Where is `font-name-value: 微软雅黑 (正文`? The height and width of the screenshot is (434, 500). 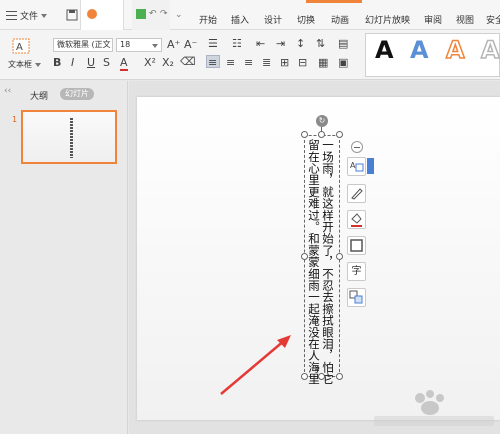
font-name-value: 微软雅黑 (正文 is located at coordinates (84, 44).